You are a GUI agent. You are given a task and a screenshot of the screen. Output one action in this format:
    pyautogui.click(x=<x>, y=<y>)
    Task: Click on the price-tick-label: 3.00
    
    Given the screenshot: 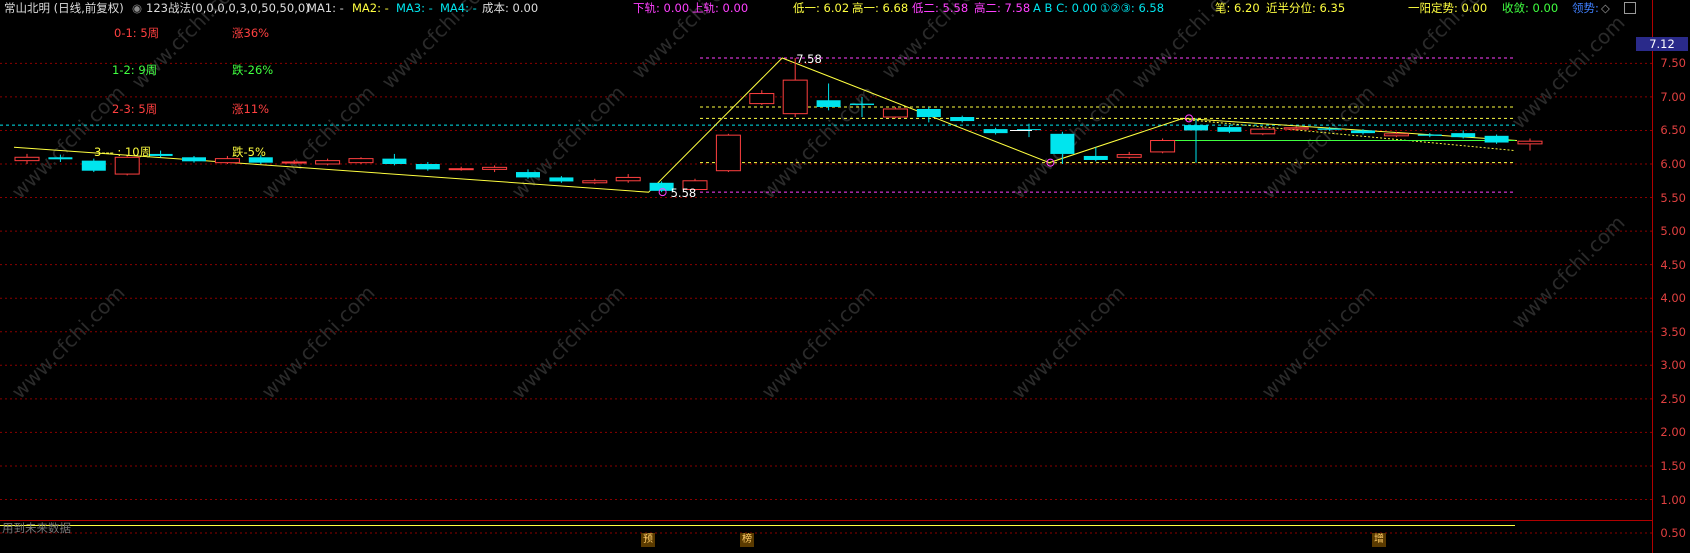 What is the action you would take?
    pyautogui.click(x=1673, y=365)
    